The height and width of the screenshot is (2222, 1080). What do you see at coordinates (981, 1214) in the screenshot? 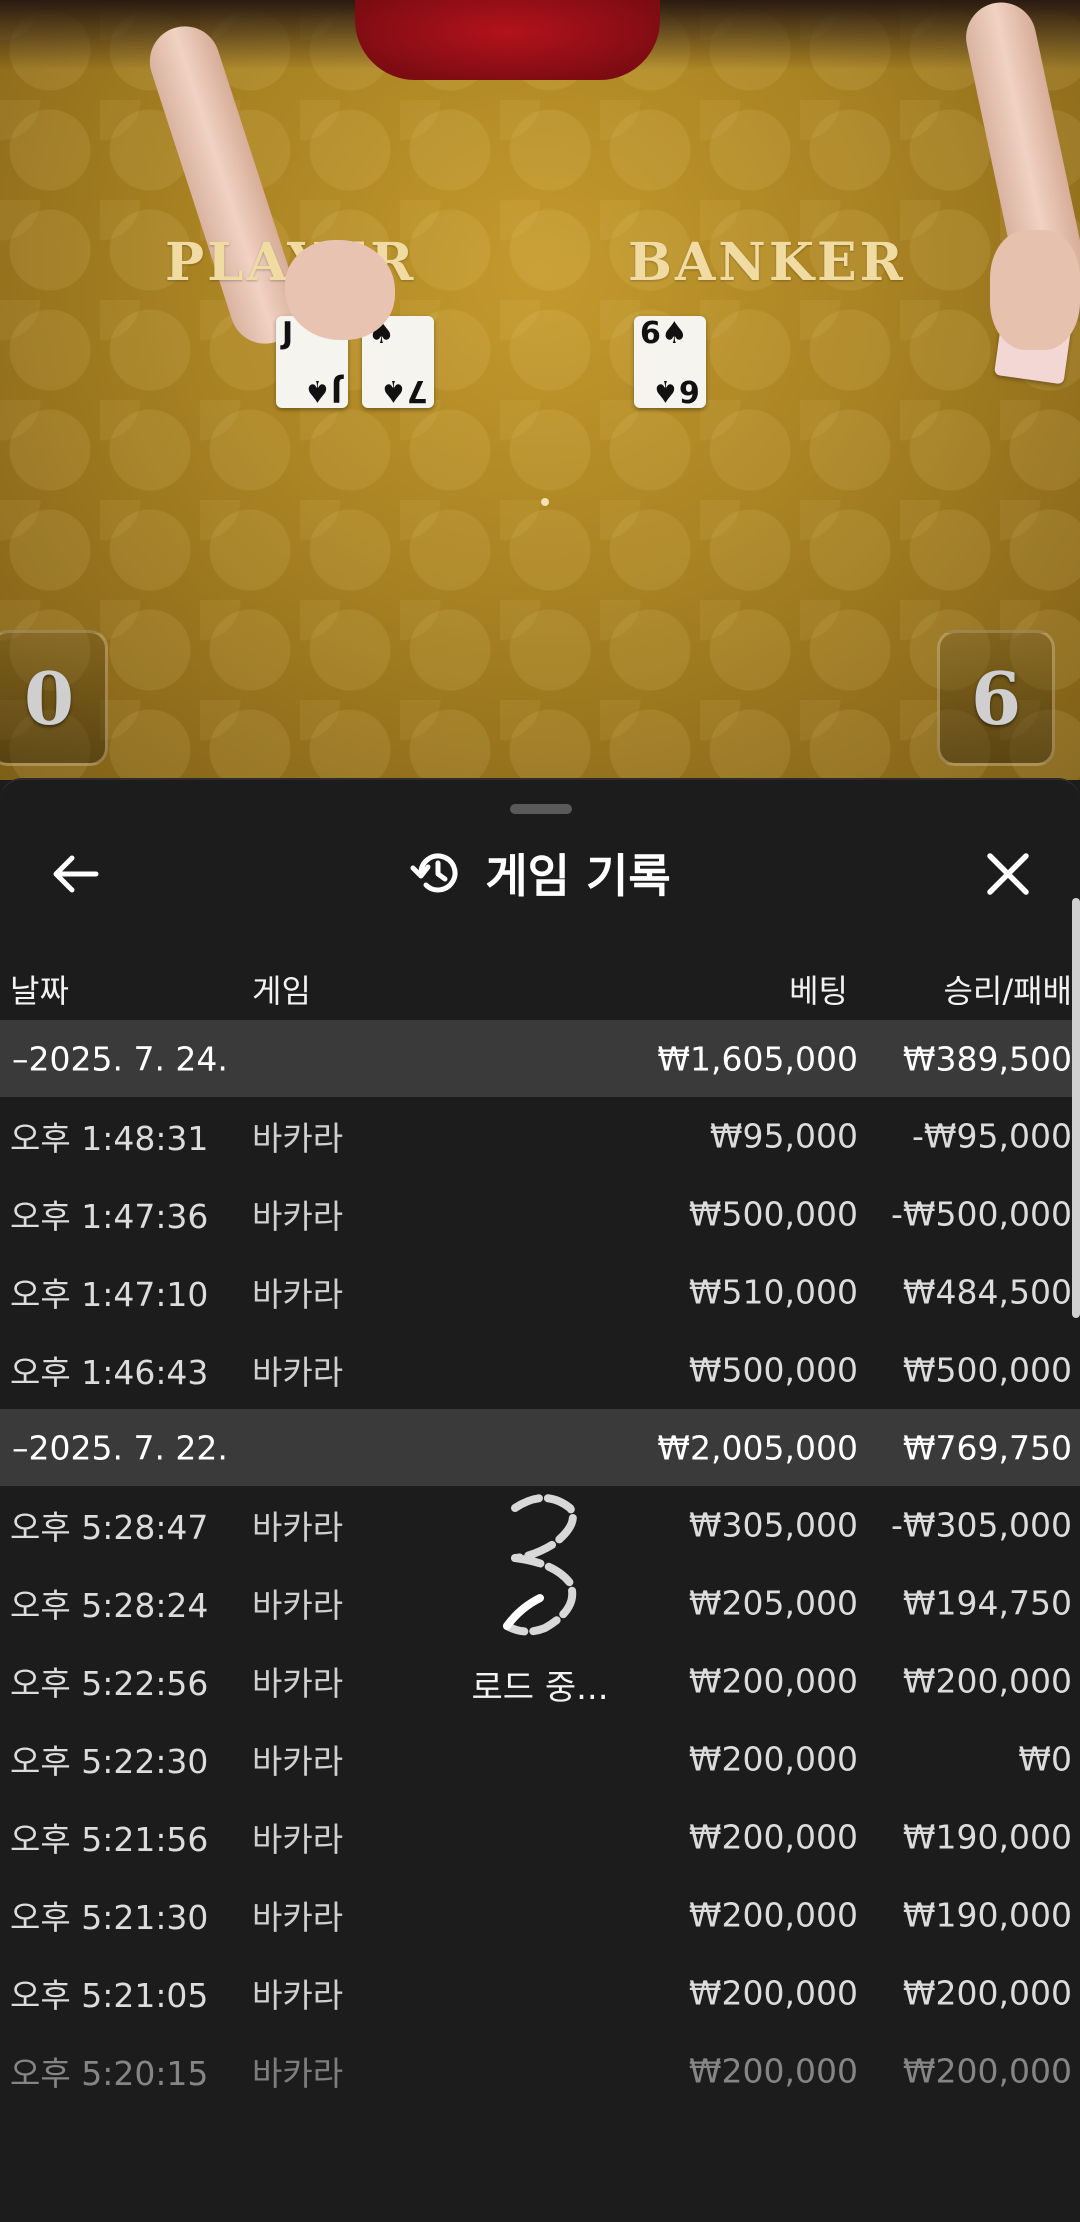
I see `row-win-loss: -₩500,000` at bounding box center [981, 1214].